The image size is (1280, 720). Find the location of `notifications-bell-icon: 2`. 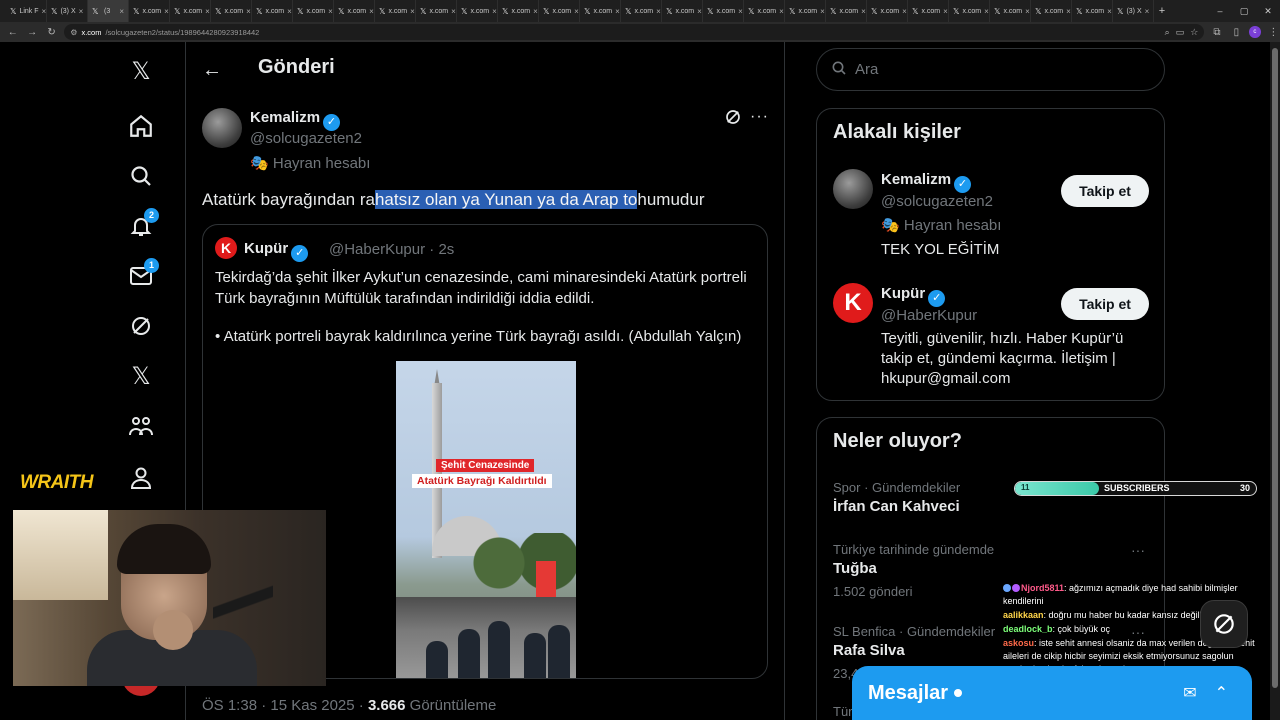

notifications-bell-icon: 2 is located at coordinates (142, 225).